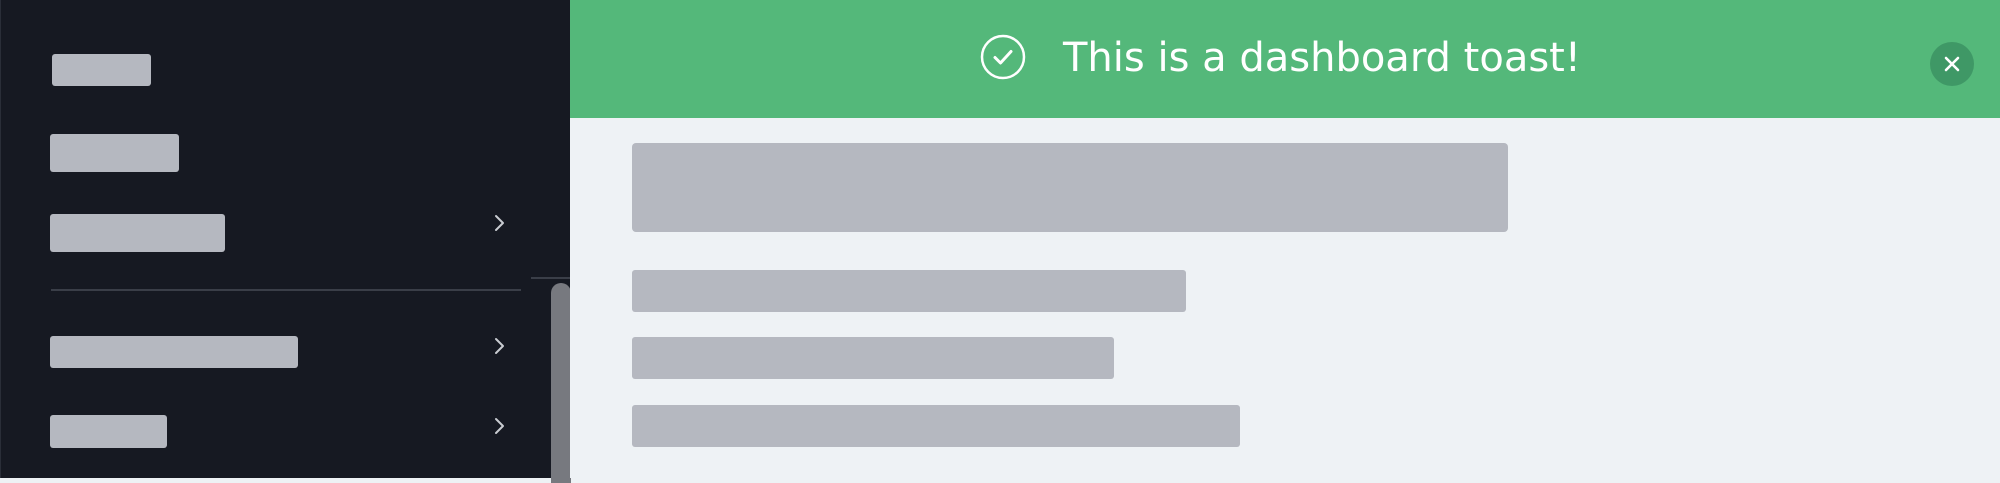 The height and width of the screenshot is (483, 2000). I want to click on toast-close-button, so click(1952, 64).